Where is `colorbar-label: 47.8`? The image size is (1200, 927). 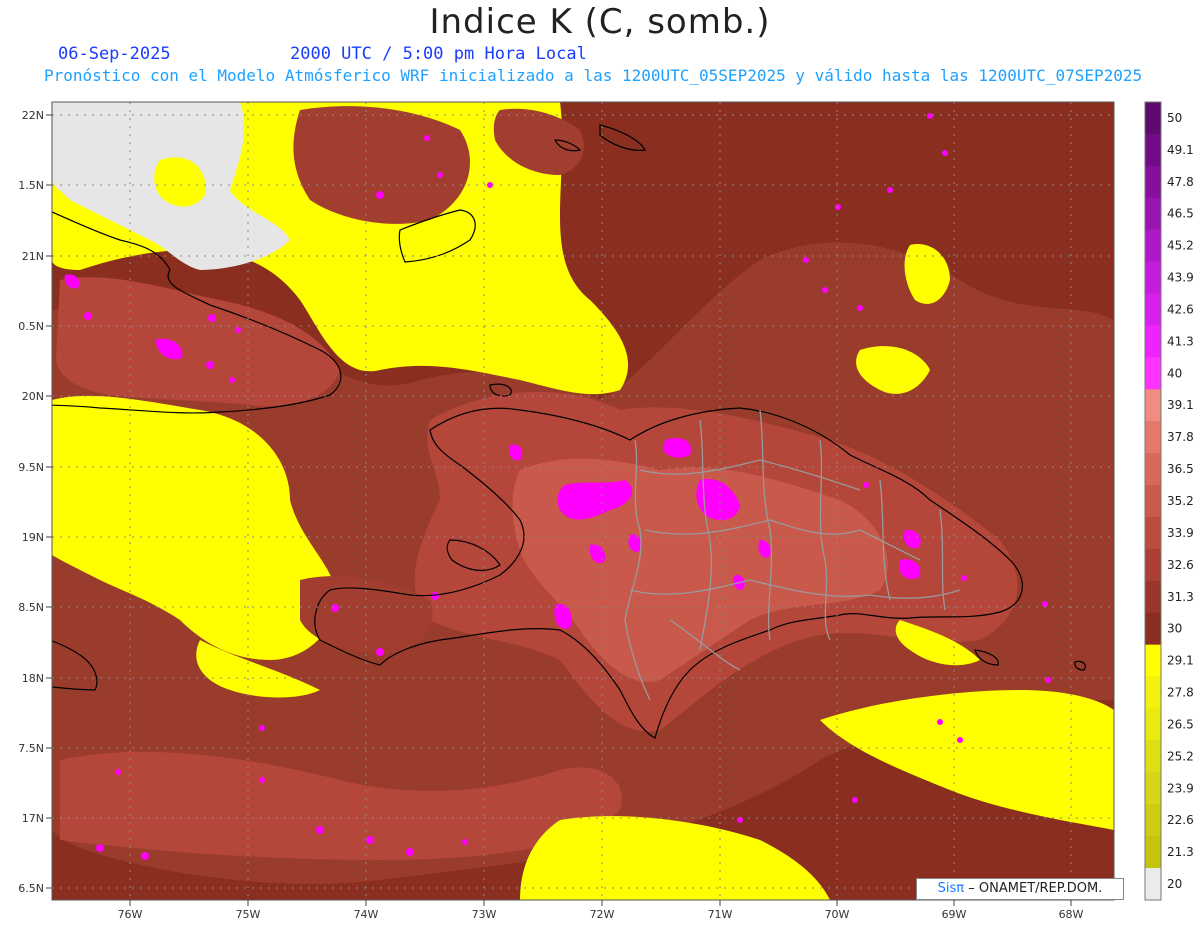
colorbar-label: 47.8 is located at coordinates (1180, 182).